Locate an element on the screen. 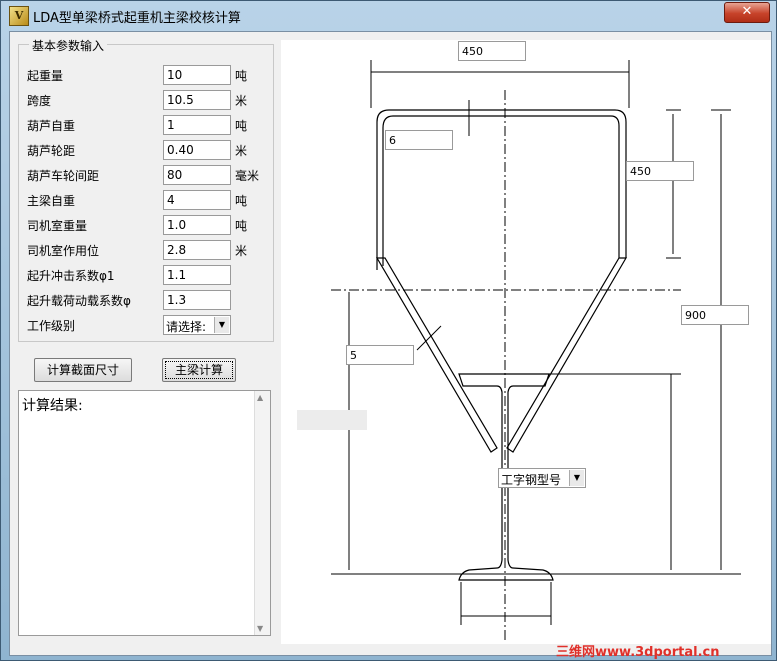 Image resolution: width=777 pixels, height=661 pixels. param-row: 葫芦轮距 米 is located at coordinates (147, 151).